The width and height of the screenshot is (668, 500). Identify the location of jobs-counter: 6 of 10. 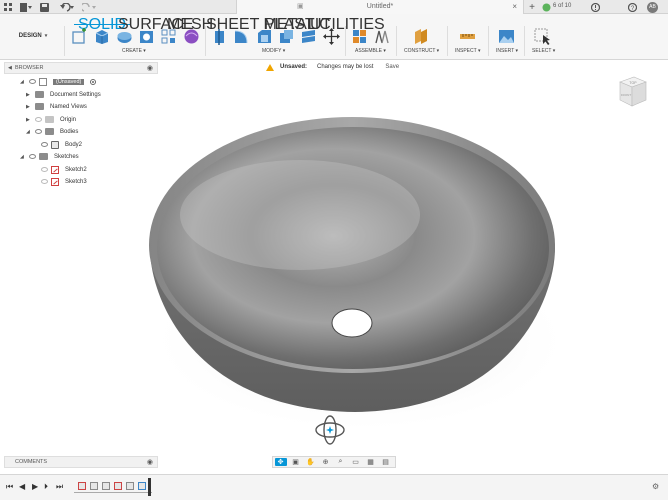
(562, 6).